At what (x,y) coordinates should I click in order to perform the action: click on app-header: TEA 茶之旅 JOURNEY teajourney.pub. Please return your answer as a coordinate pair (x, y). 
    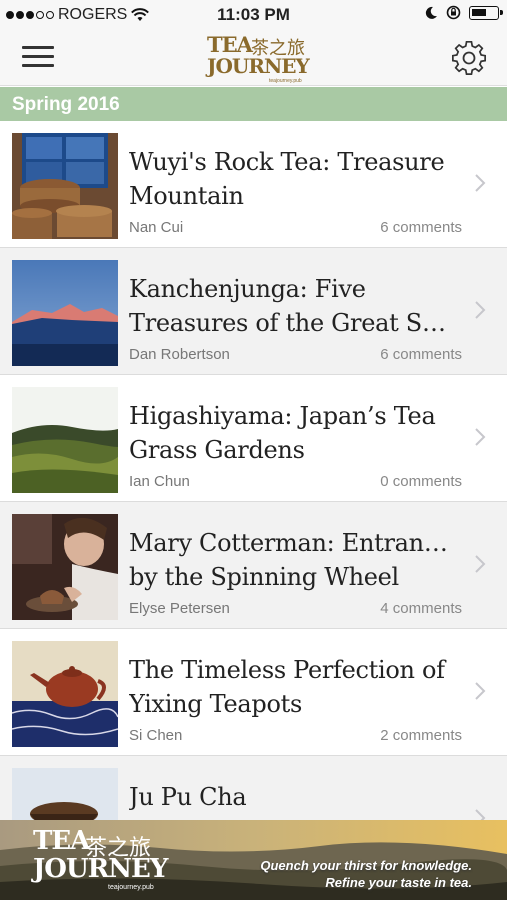
    Looking at the image, I should click on (253, 58).